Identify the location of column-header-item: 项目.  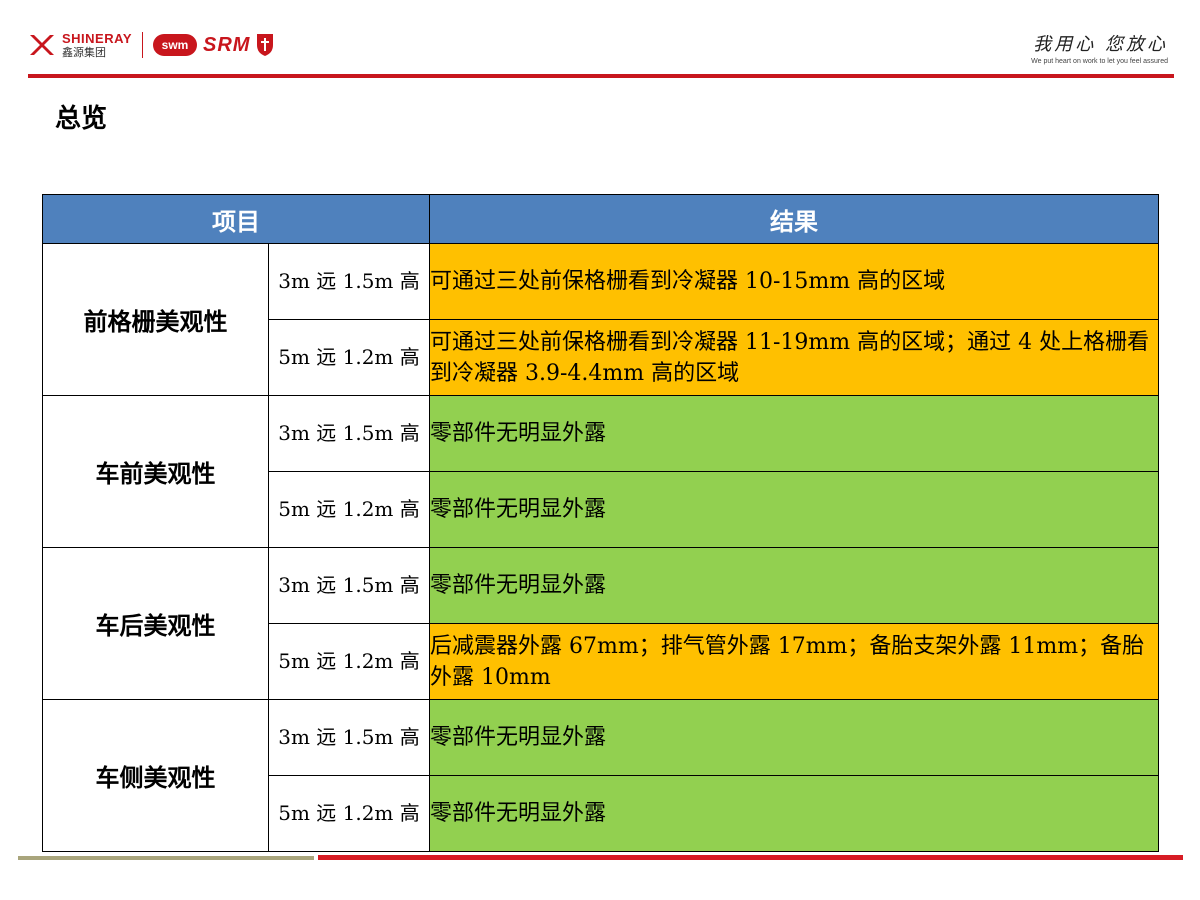
(236, 219).